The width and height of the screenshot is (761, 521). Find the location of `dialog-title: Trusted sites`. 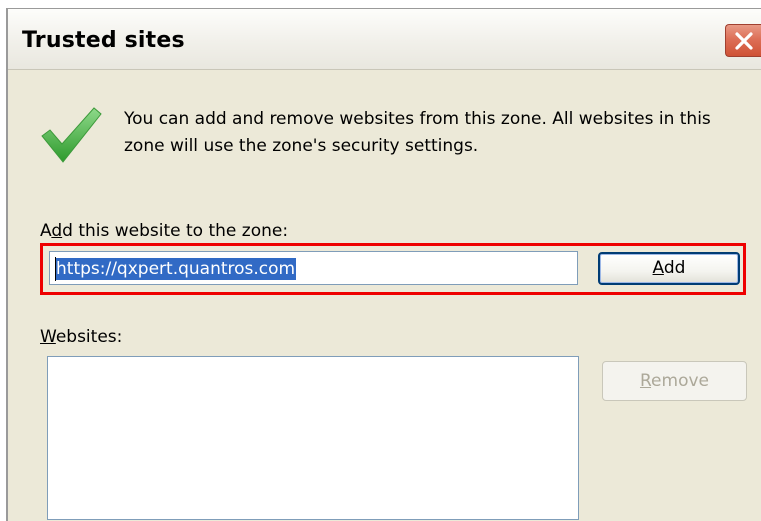

dialog-title: Trusted sites is located at coordinates (103, 40).